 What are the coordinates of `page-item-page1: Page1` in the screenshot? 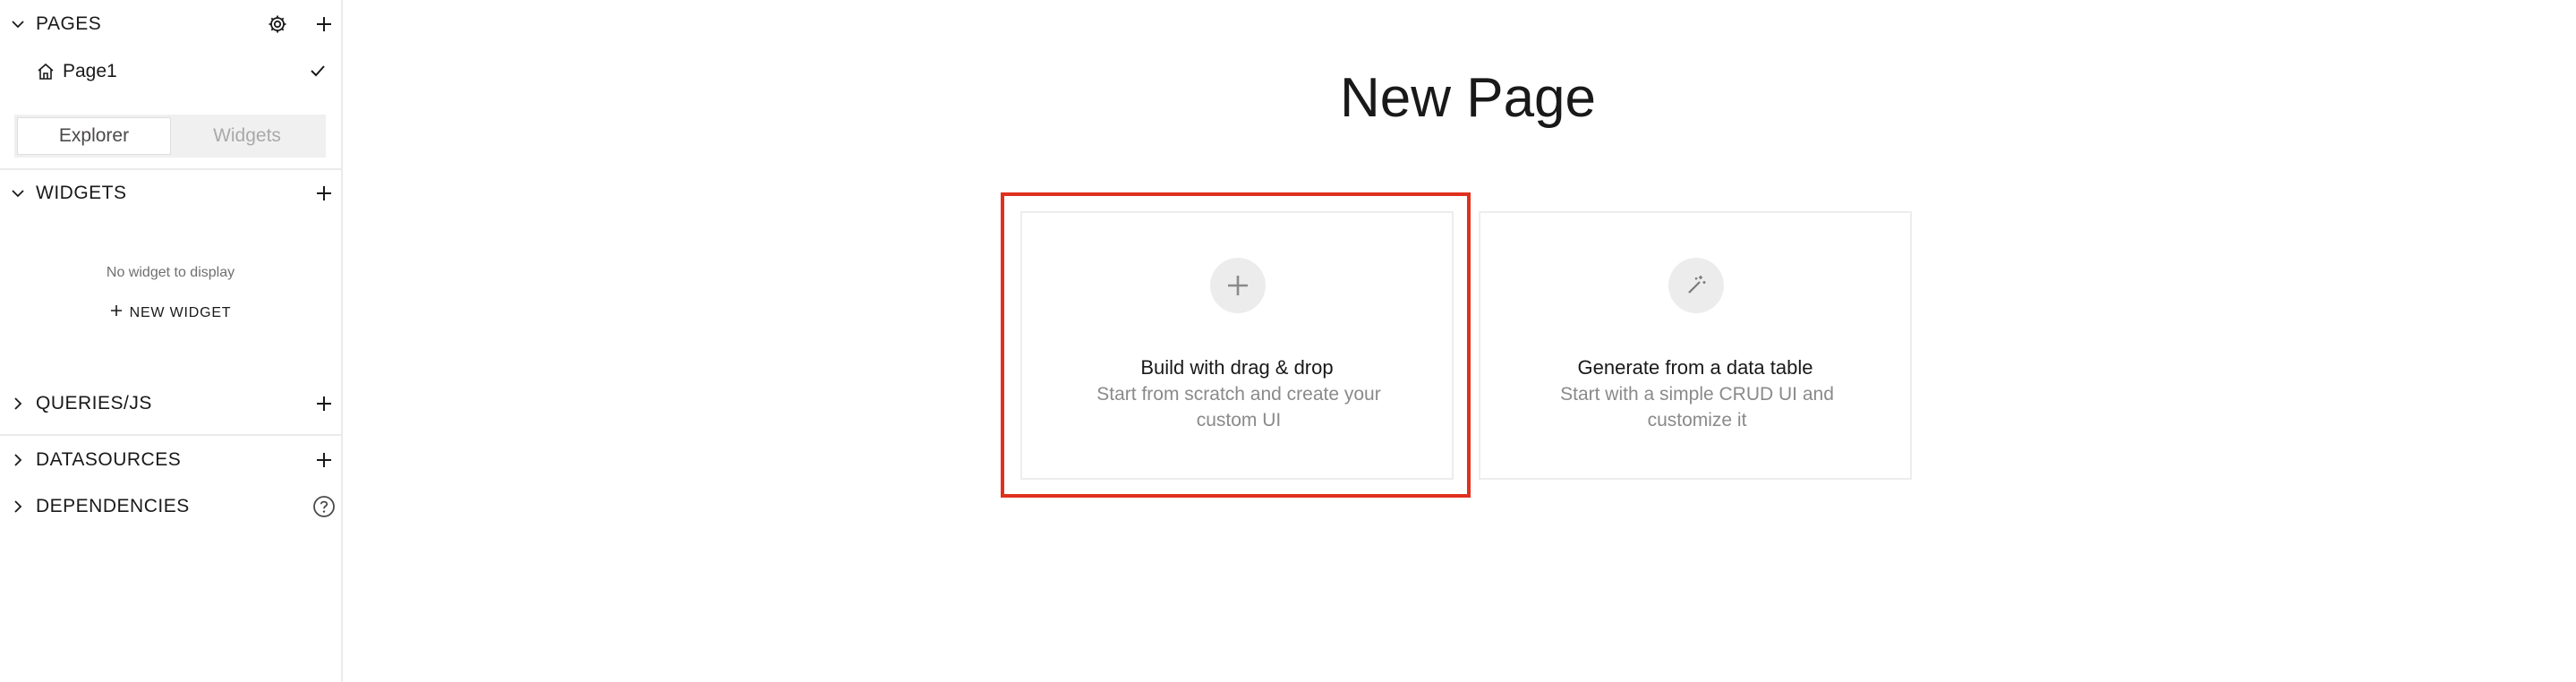 It's located at (170, 71).